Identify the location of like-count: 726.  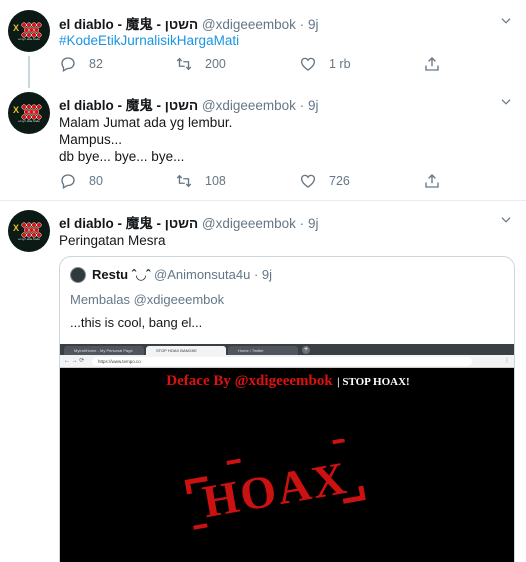
(339, 181).